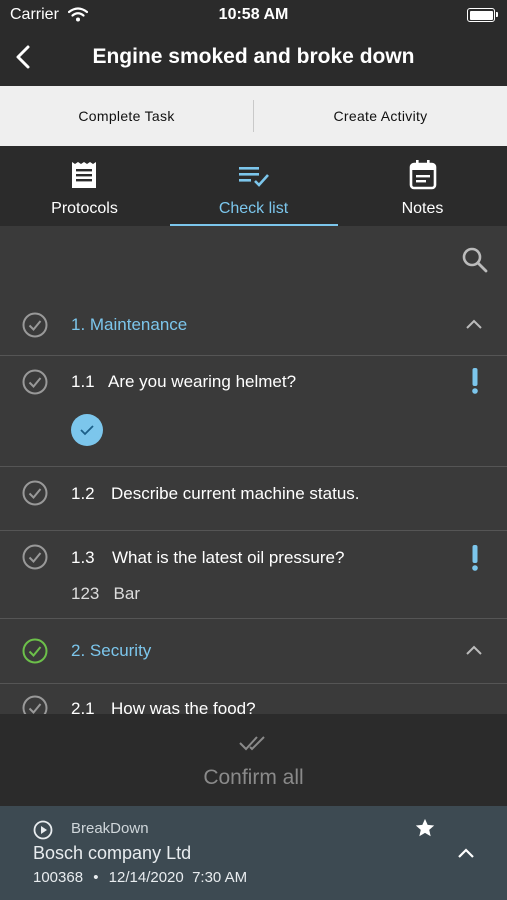 This screenshot has height=900, width=507. Describe the element at coordinates (110, 828) in the screenshot. I see `task-type: BreakDown` at that location.